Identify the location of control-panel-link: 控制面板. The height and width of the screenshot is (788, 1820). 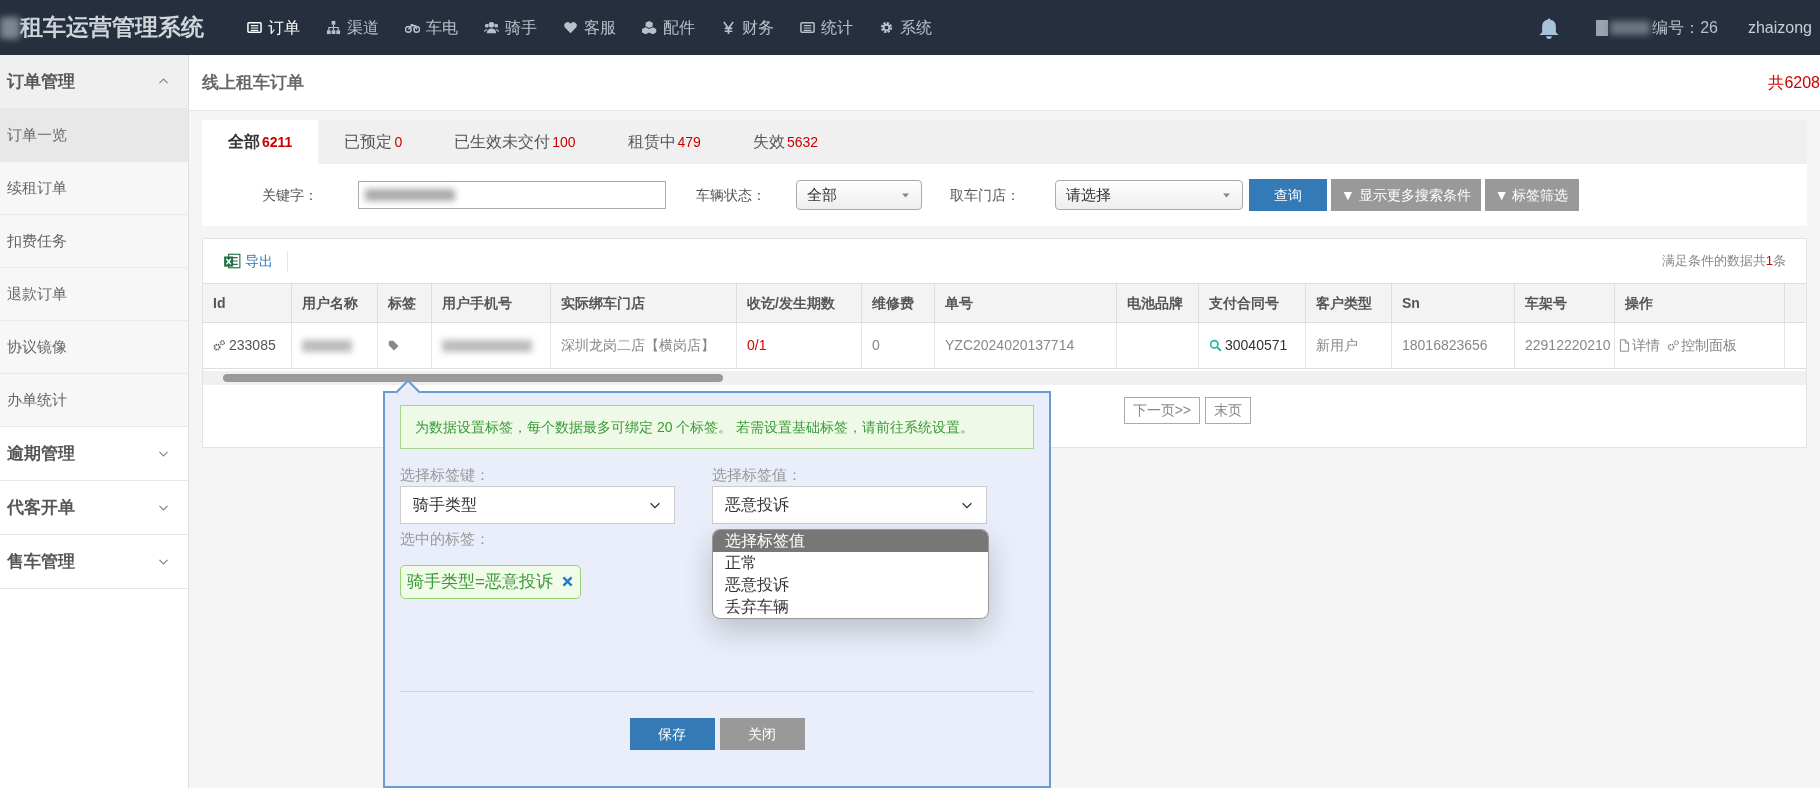
(1702, 345).